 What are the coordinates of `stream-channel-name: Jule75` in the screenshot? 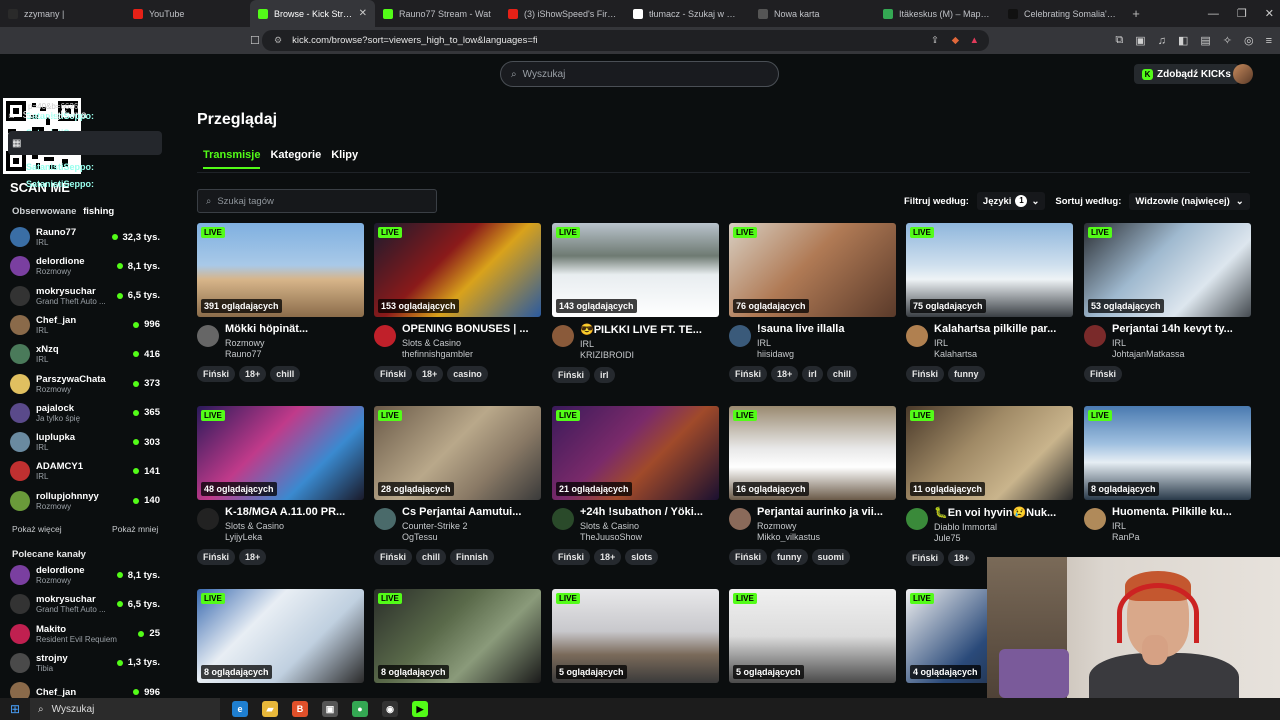 It's located at (1003, 538).